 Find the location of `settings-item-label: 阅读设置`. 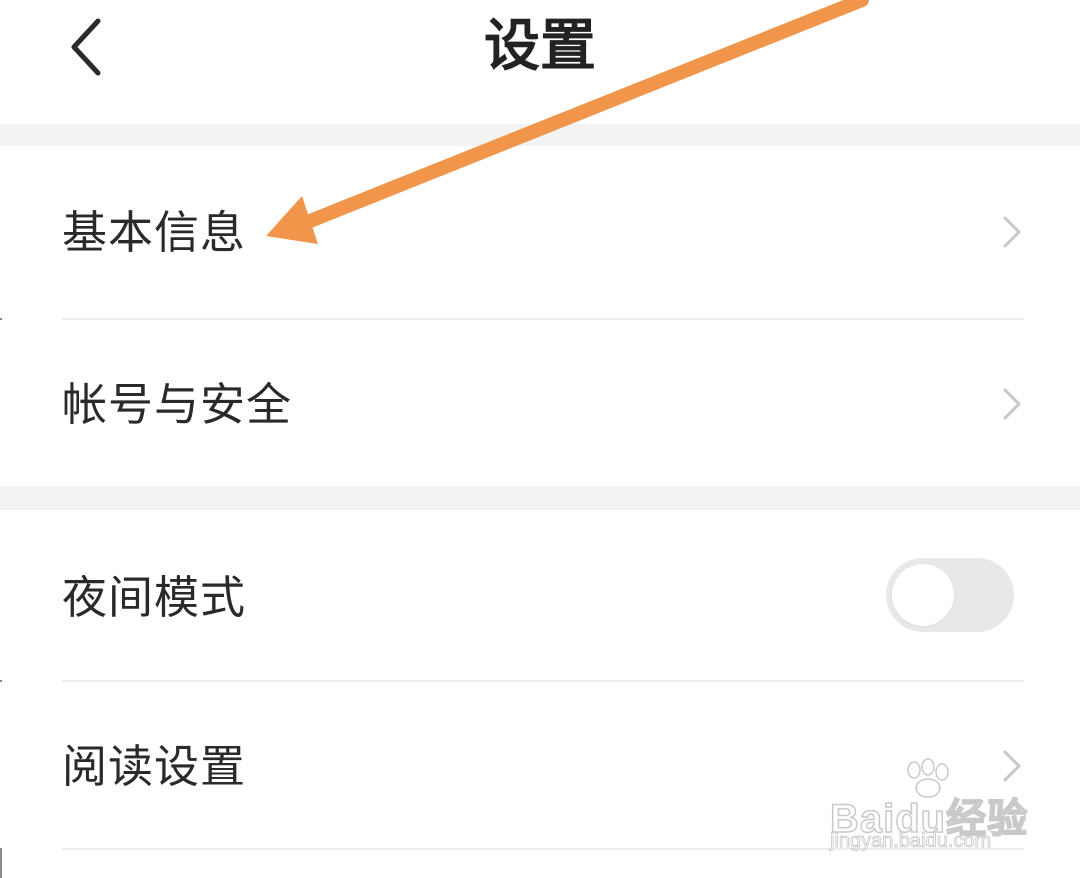

settings-item-label: 阅读设置 is located at coordinates (154, 766).